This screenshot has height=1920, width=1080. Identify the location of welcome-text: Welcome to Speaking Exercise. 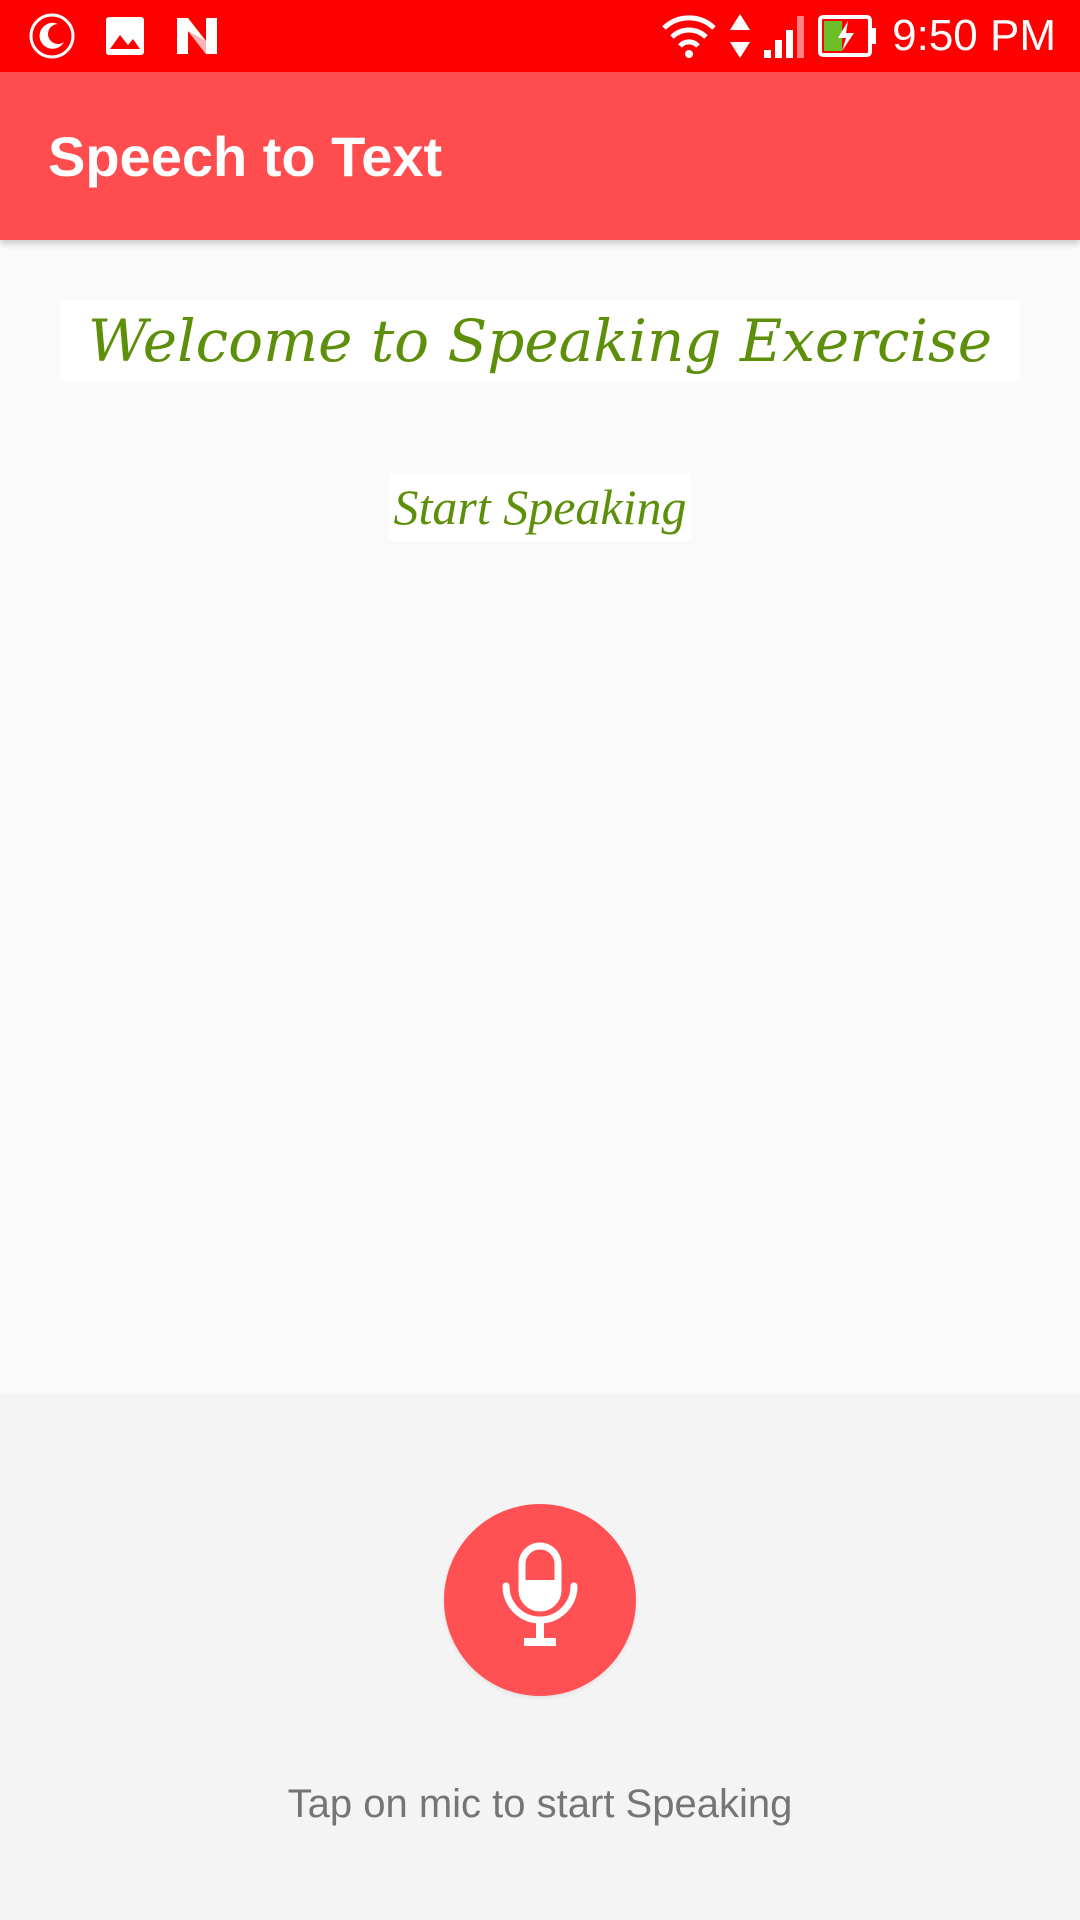
(540, 341).